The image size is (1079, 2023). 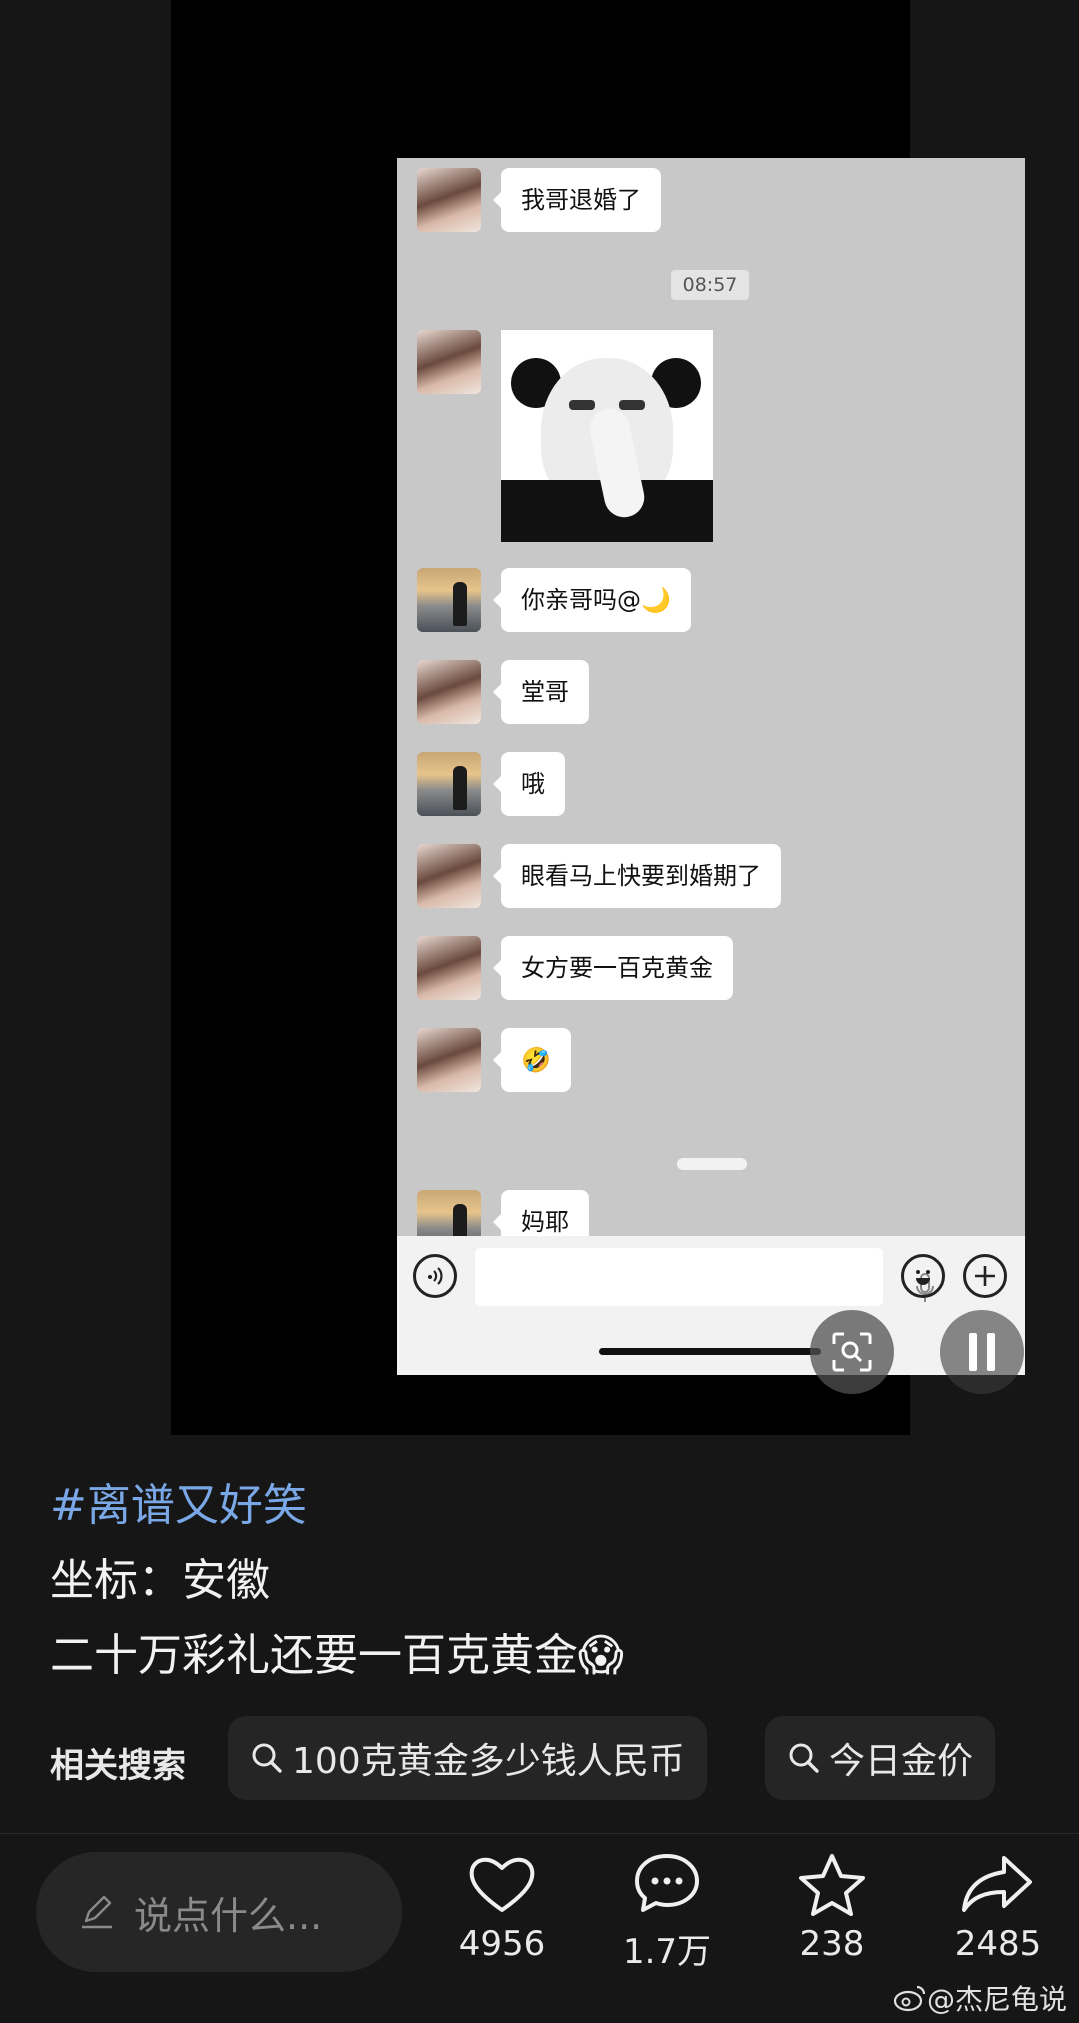 I want to click on scan-icon, so click(x=852, y=1352).